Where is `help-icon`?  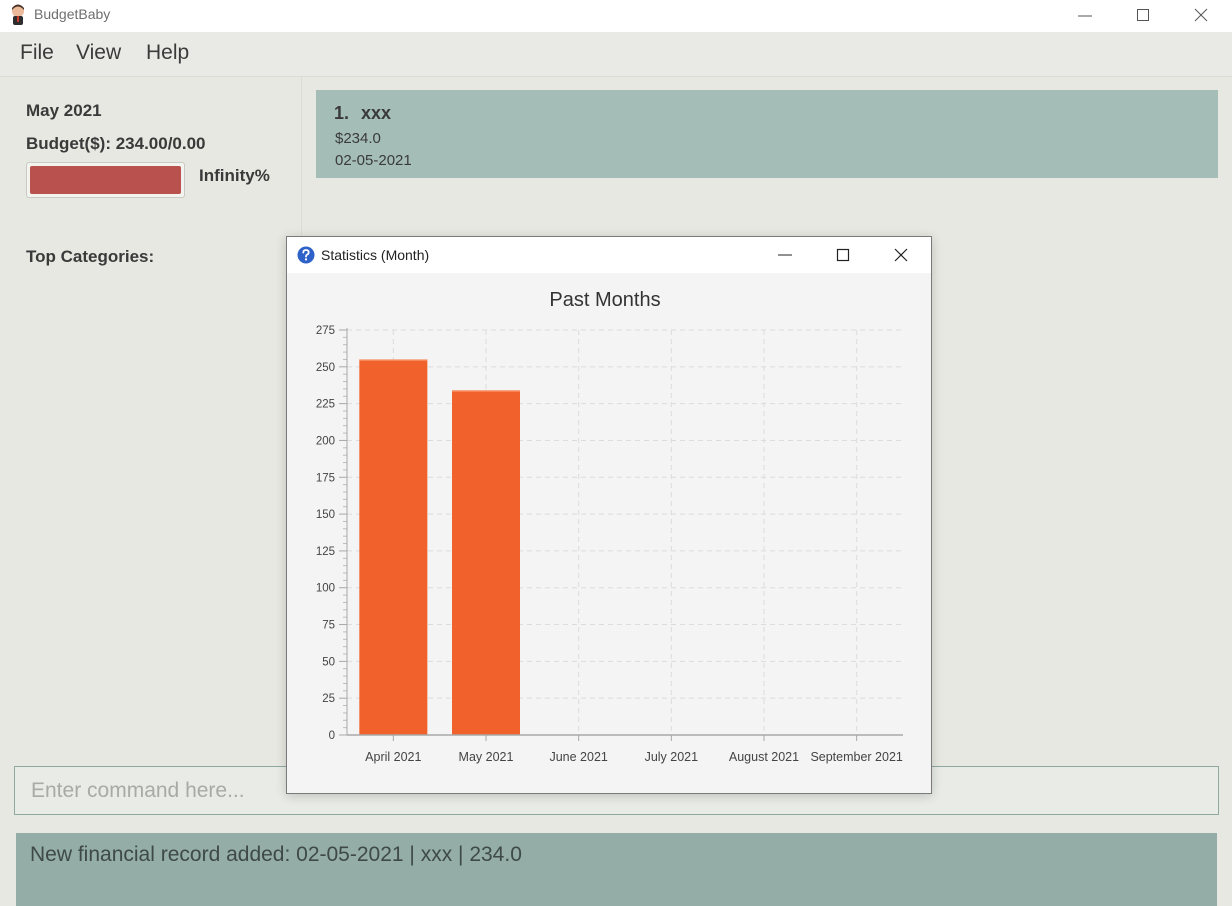
help-icon is located at coordinates (306, 255).